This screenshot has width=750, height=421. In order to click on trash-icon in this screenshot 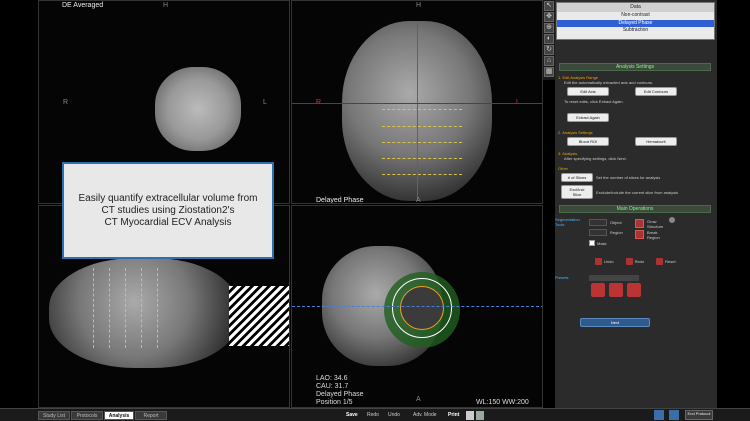, I will do `click(470, 415)`.